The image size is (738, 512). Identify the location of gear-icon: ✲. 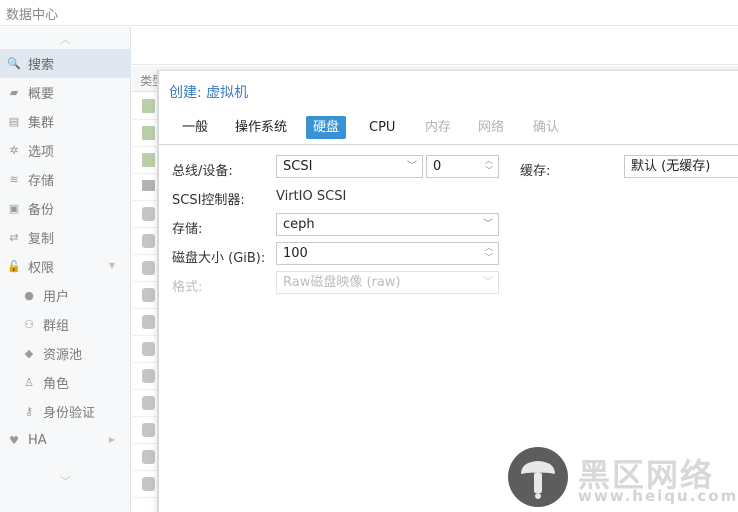
(14, 150).